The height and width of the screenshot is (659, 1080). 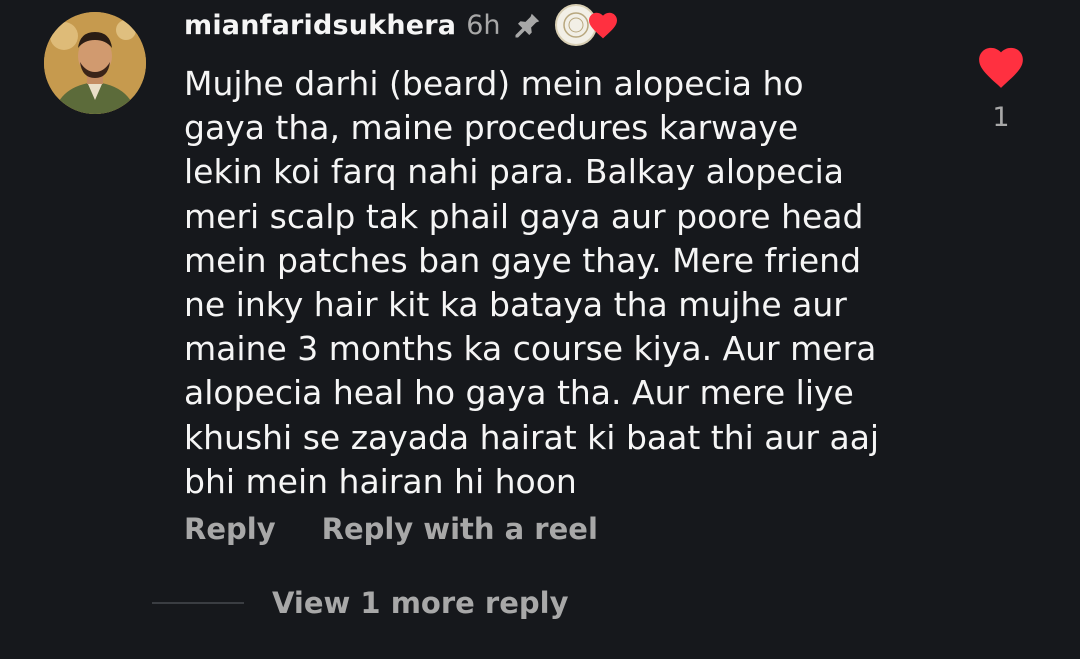 I want to click on creator-liked-badge, so click(x=587, y=25).